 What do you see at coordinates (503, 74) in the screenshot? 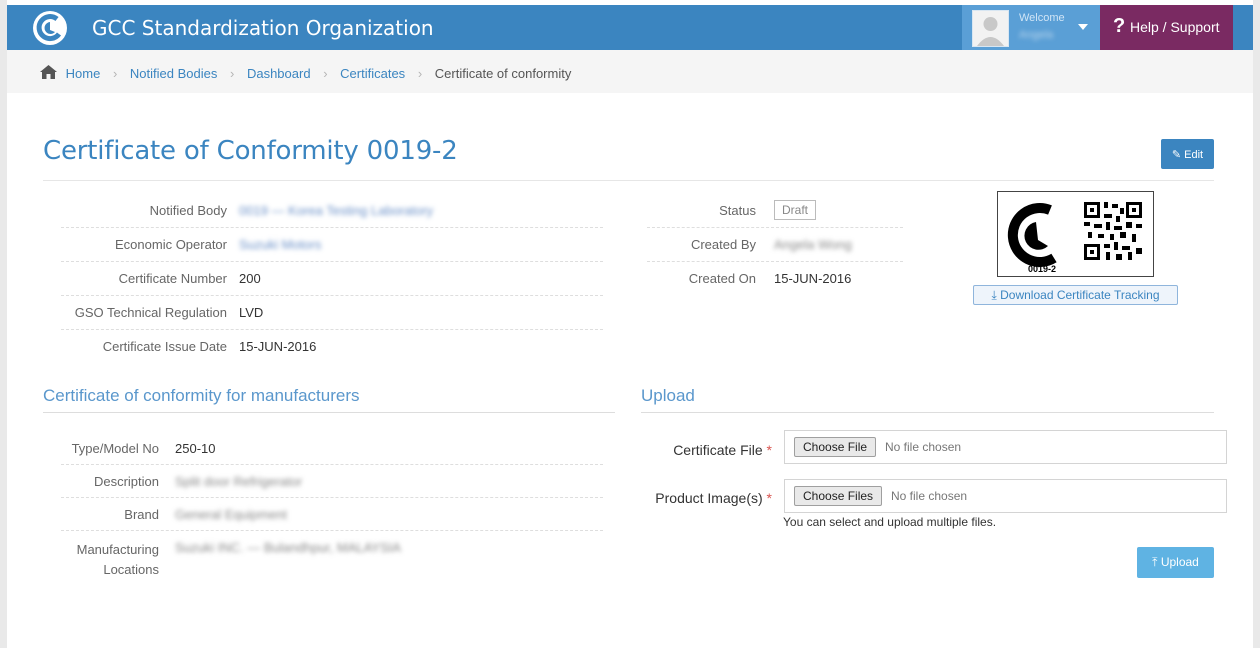
I see `breadcrumb-current: Certificate of conformity` at bounding box center [503, 74].